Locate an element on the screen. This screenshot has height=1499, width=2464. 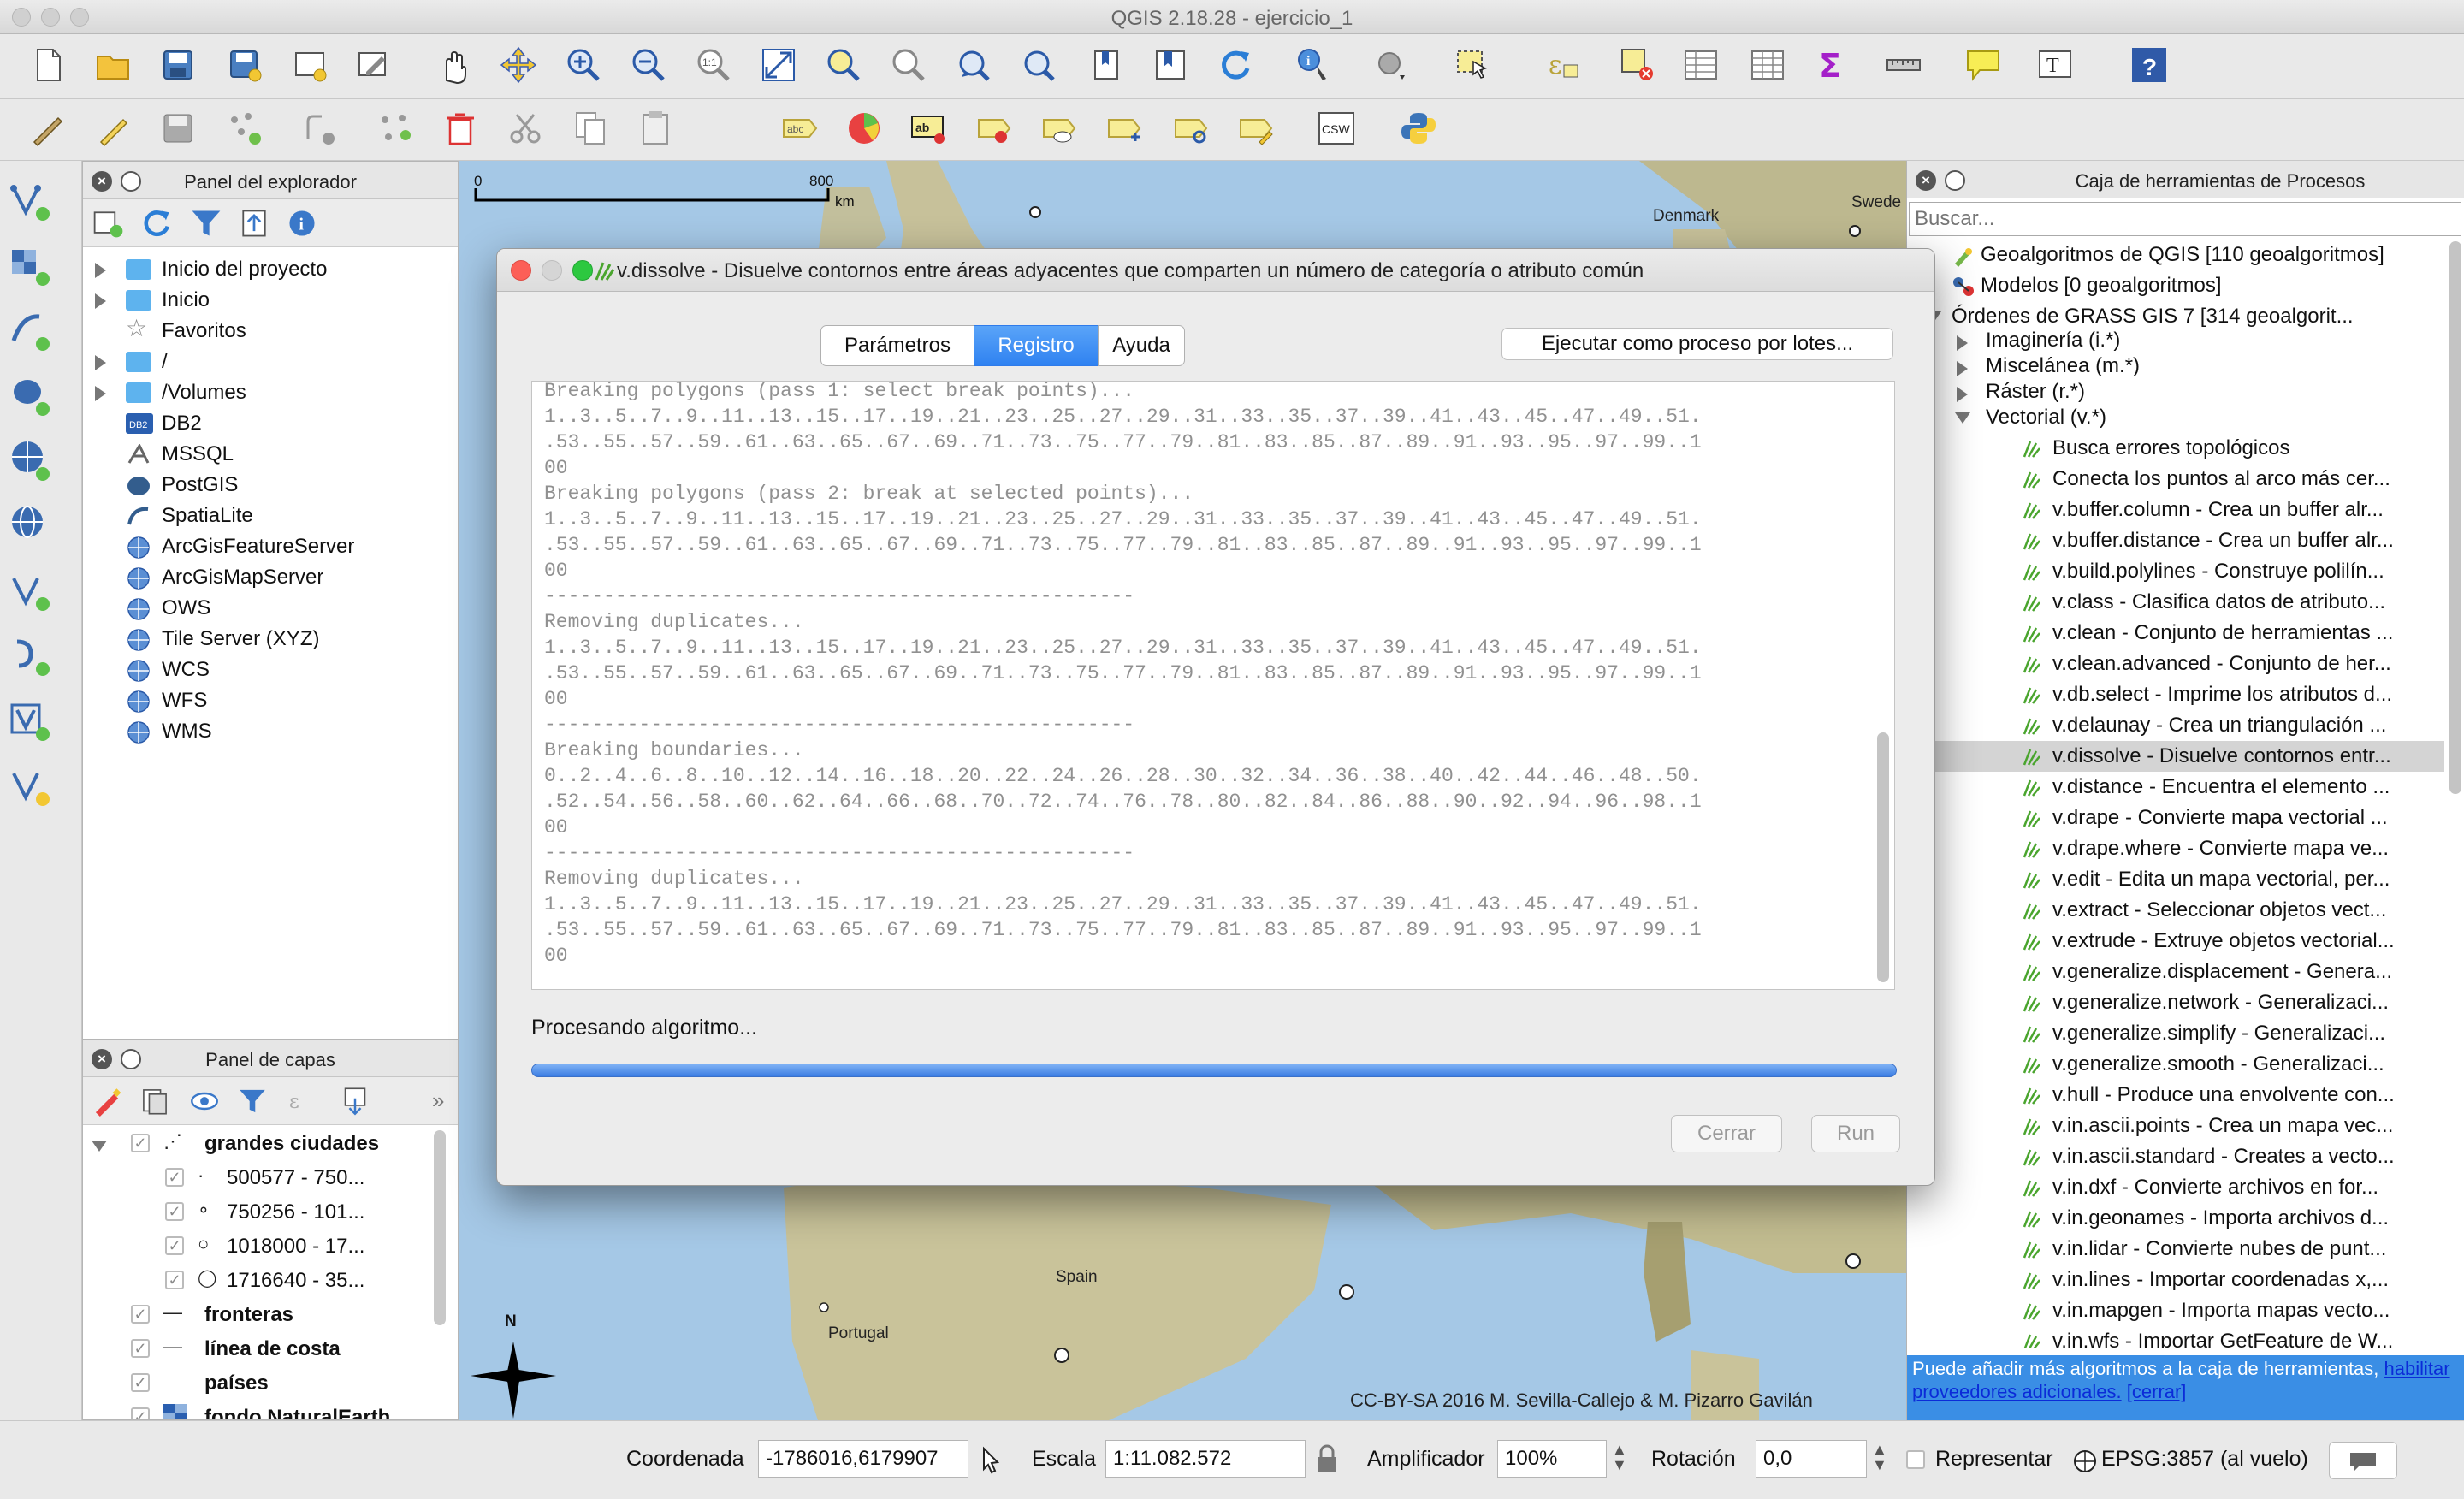
paste-features-icon is located at coordinates (655, 128).